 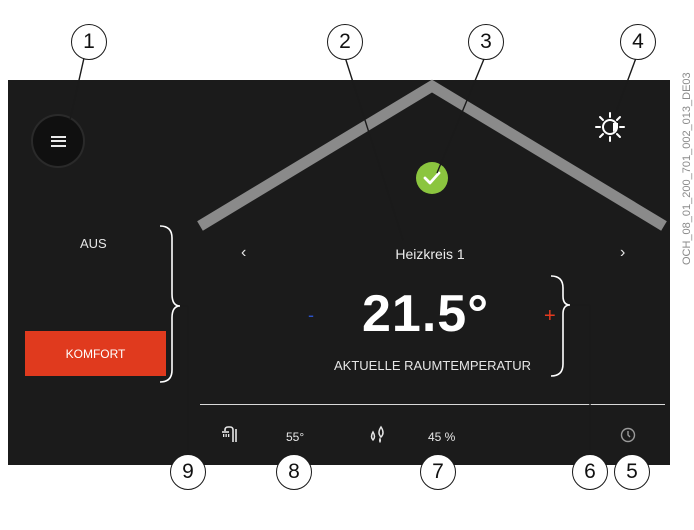 I want to click on callout-1: 1, so click(x=89, y=42).